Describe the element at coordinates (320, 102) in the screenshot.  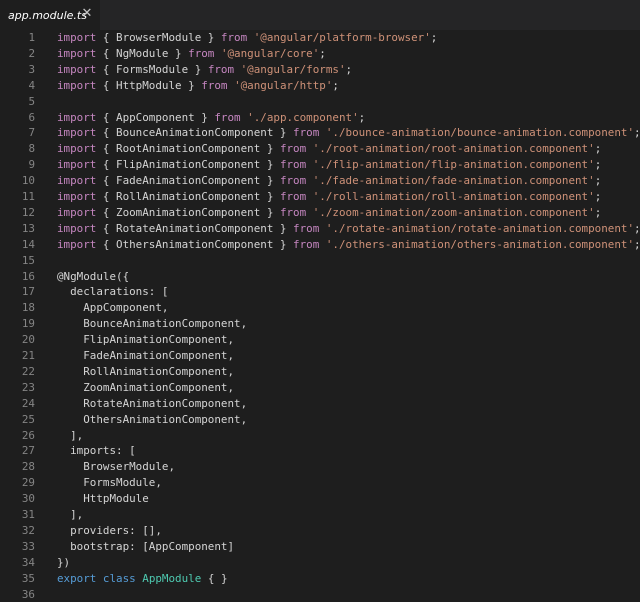
I see `code-line: 5` at that location.